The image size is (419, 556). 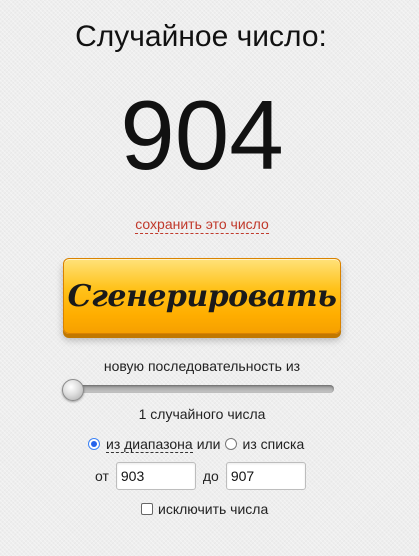 What do you see at coordinates (73, 390) in the screenshot?
I see `count-slider-handle` at bounding box center [73, 390].